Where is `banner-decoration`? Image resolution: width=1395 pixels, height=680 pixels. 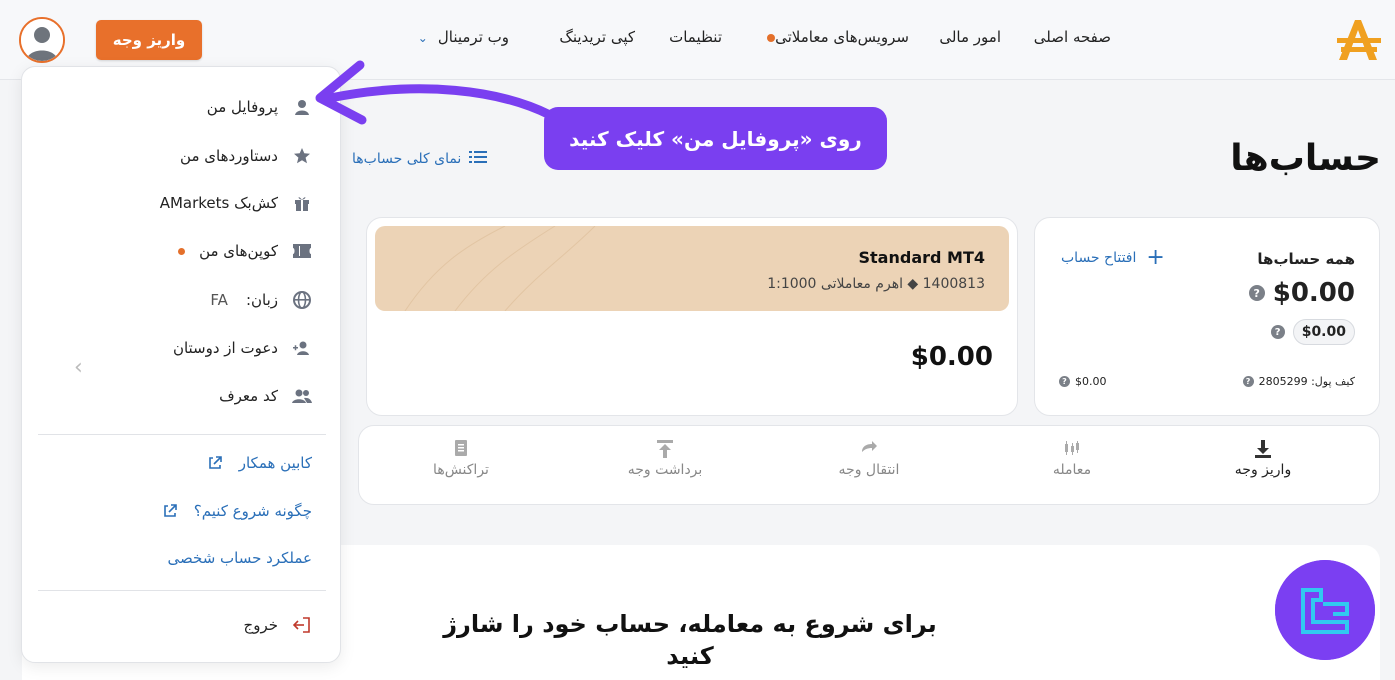 banner-decoration is located at coordinates (500, 268).